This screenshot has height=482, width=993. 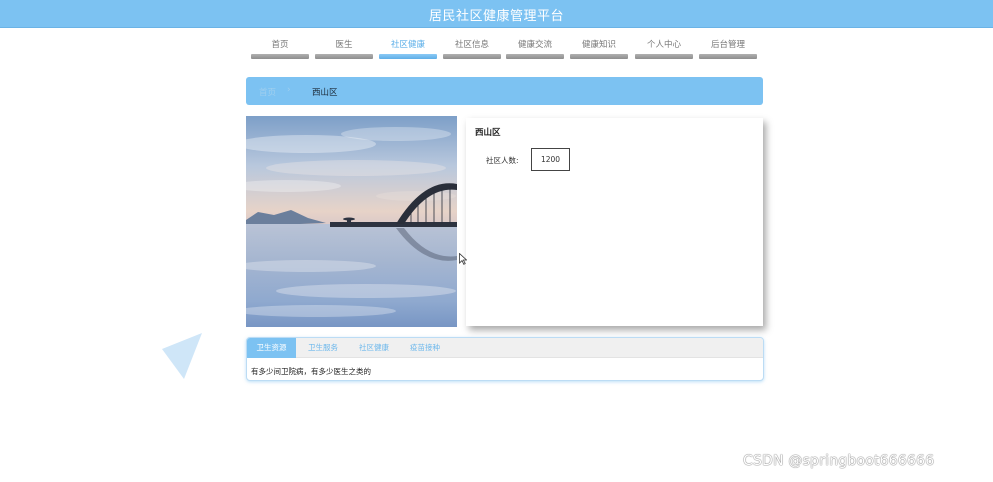 What do you see at coordinates (463, 259) in the screenshot?
I see `mouse-pointer-icon` at bounding box center [463, 259].